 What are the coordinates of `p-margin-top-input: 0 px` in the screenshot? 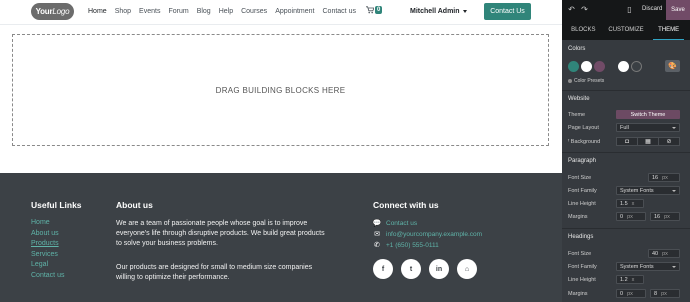 It's located at (631, 216).